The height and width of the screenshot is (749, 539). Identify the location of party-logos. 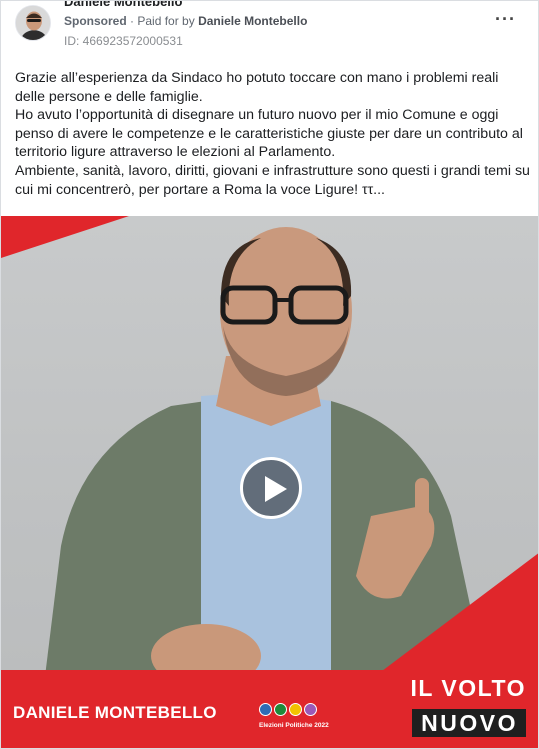
(288, 709).